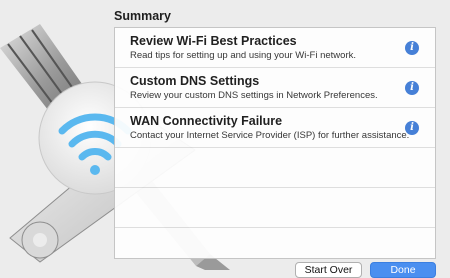 Image resolution: width=450 pixels, height=278 pixels. What do you see at coordinates (403, 270) in the screenshot?
I see `done-button: Done` at bounding box center [403, 270].